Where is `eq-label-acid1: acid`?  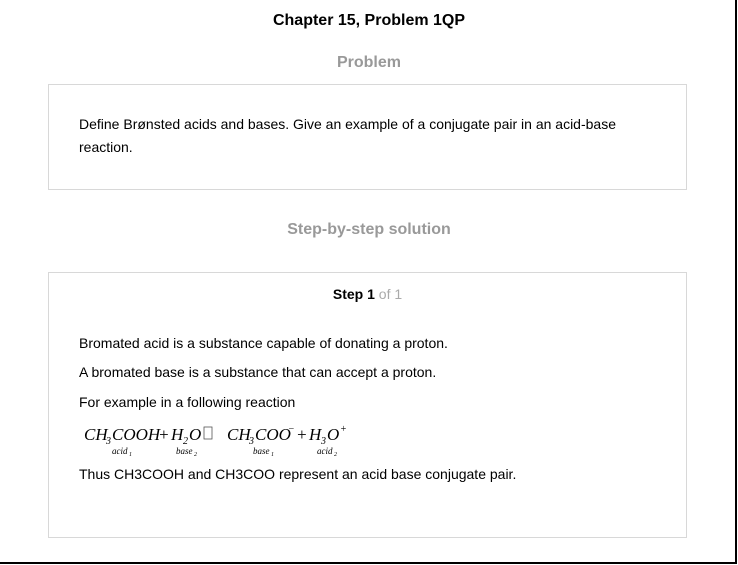 eq-label-acid1: acid is located at coordinates (120, 451).